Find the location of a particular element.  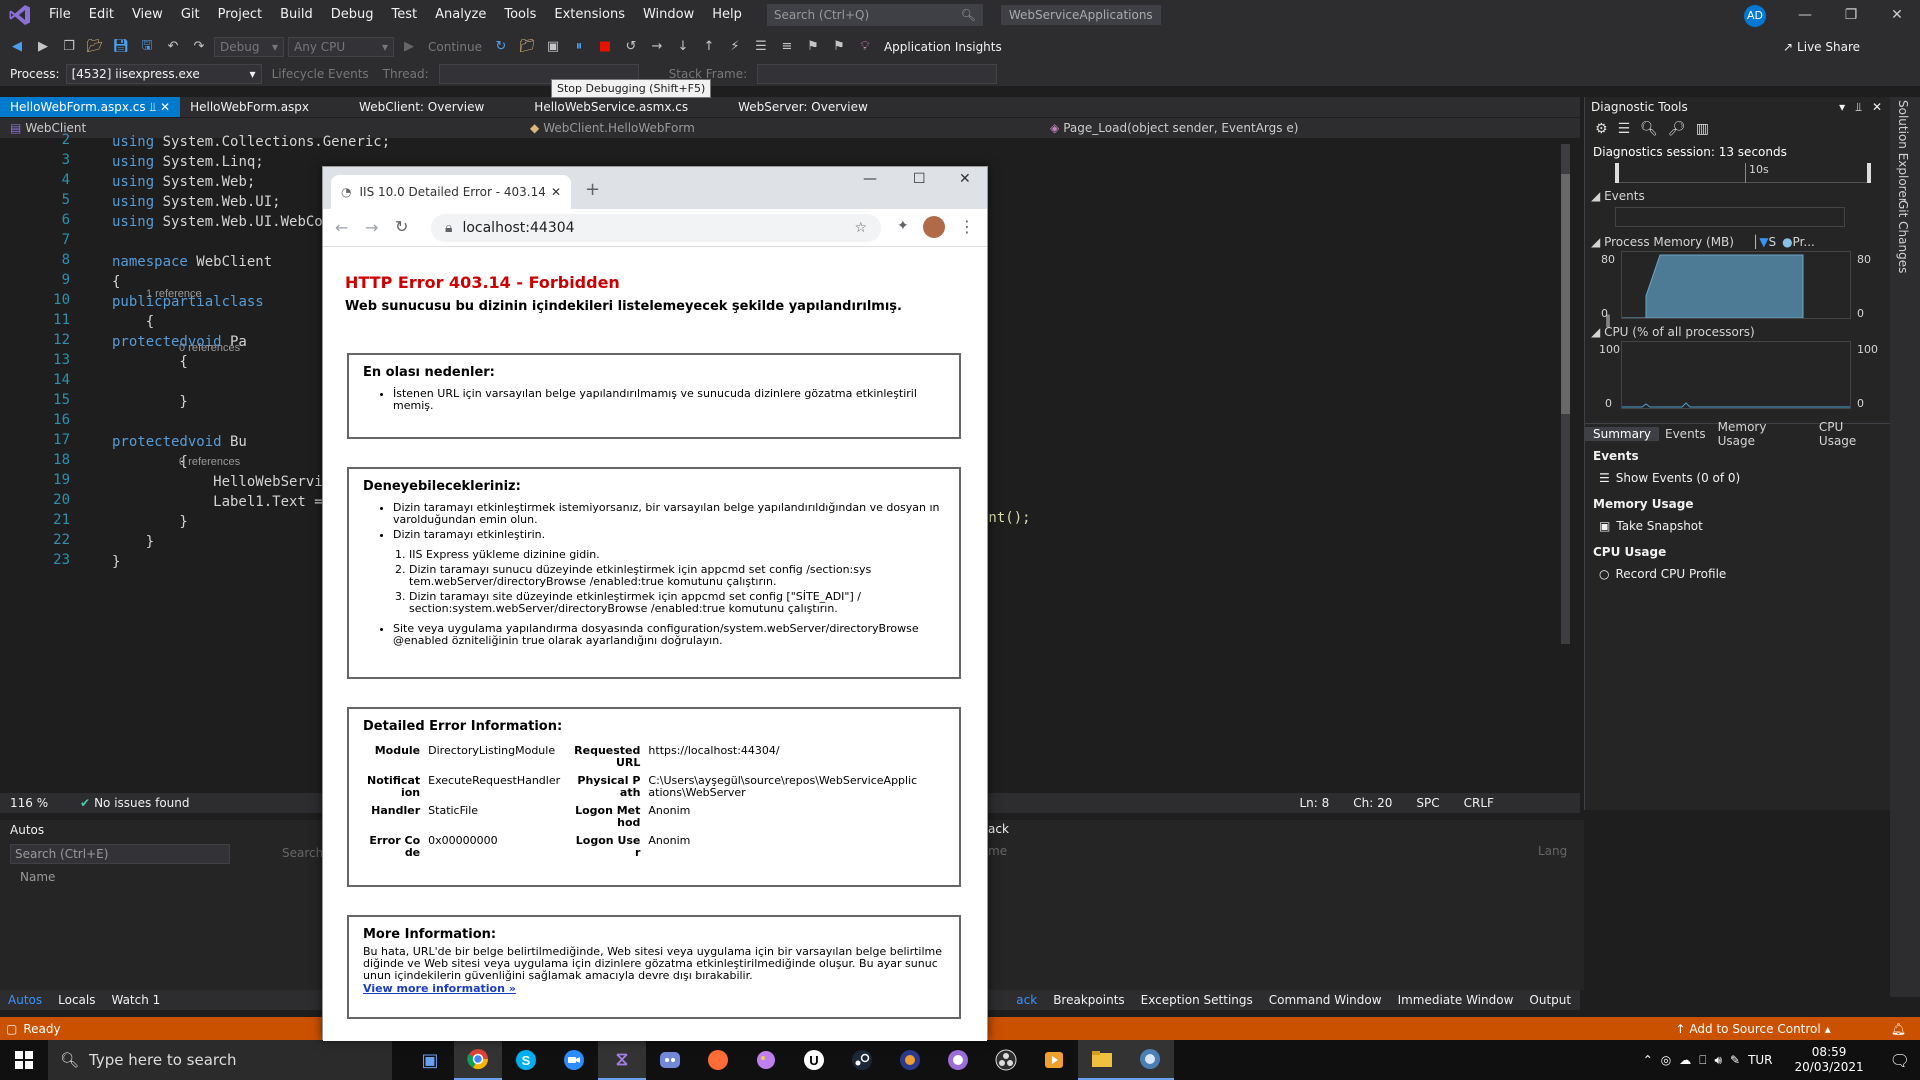

lifecycle-events-button: Lifecycle Events is located at coordinates (320, 74).